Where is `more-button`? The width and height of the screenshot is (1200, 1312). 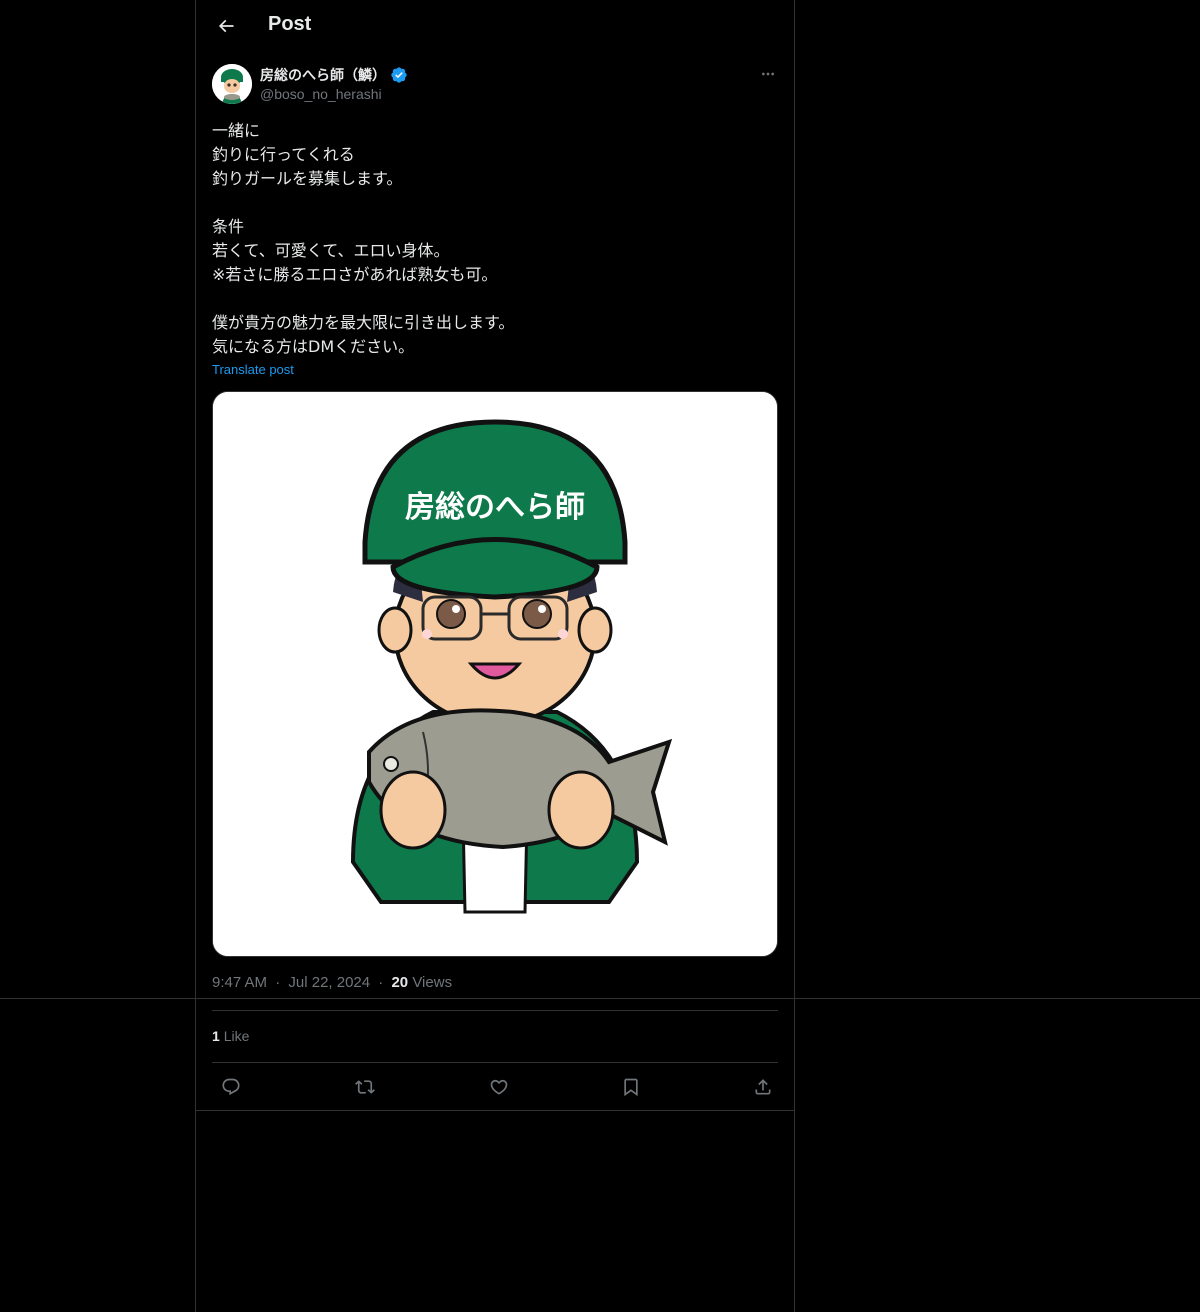 more-button is located at coordinates (768, 74).